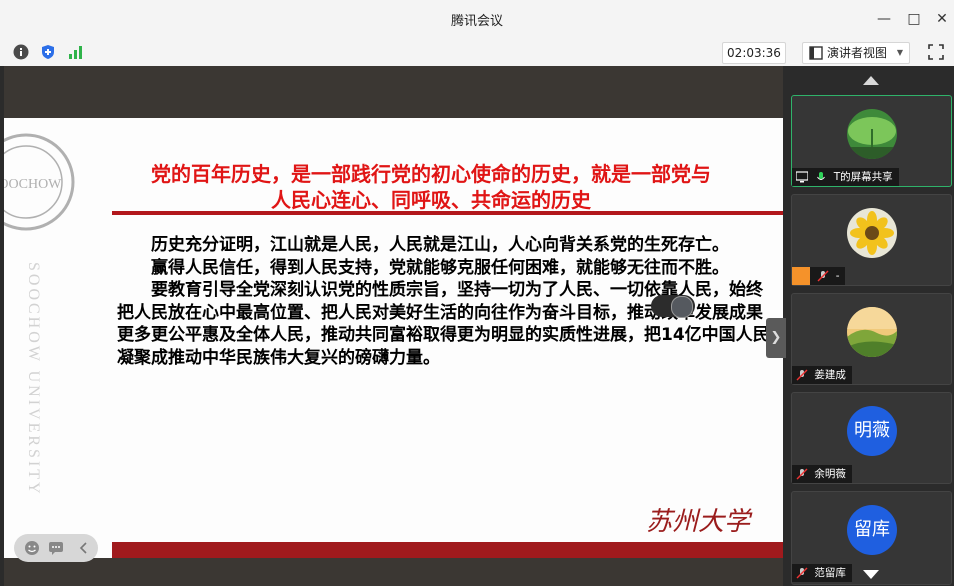 The image size is (954, 586). I want to click on minimize-icon: —, so click(884, 19).